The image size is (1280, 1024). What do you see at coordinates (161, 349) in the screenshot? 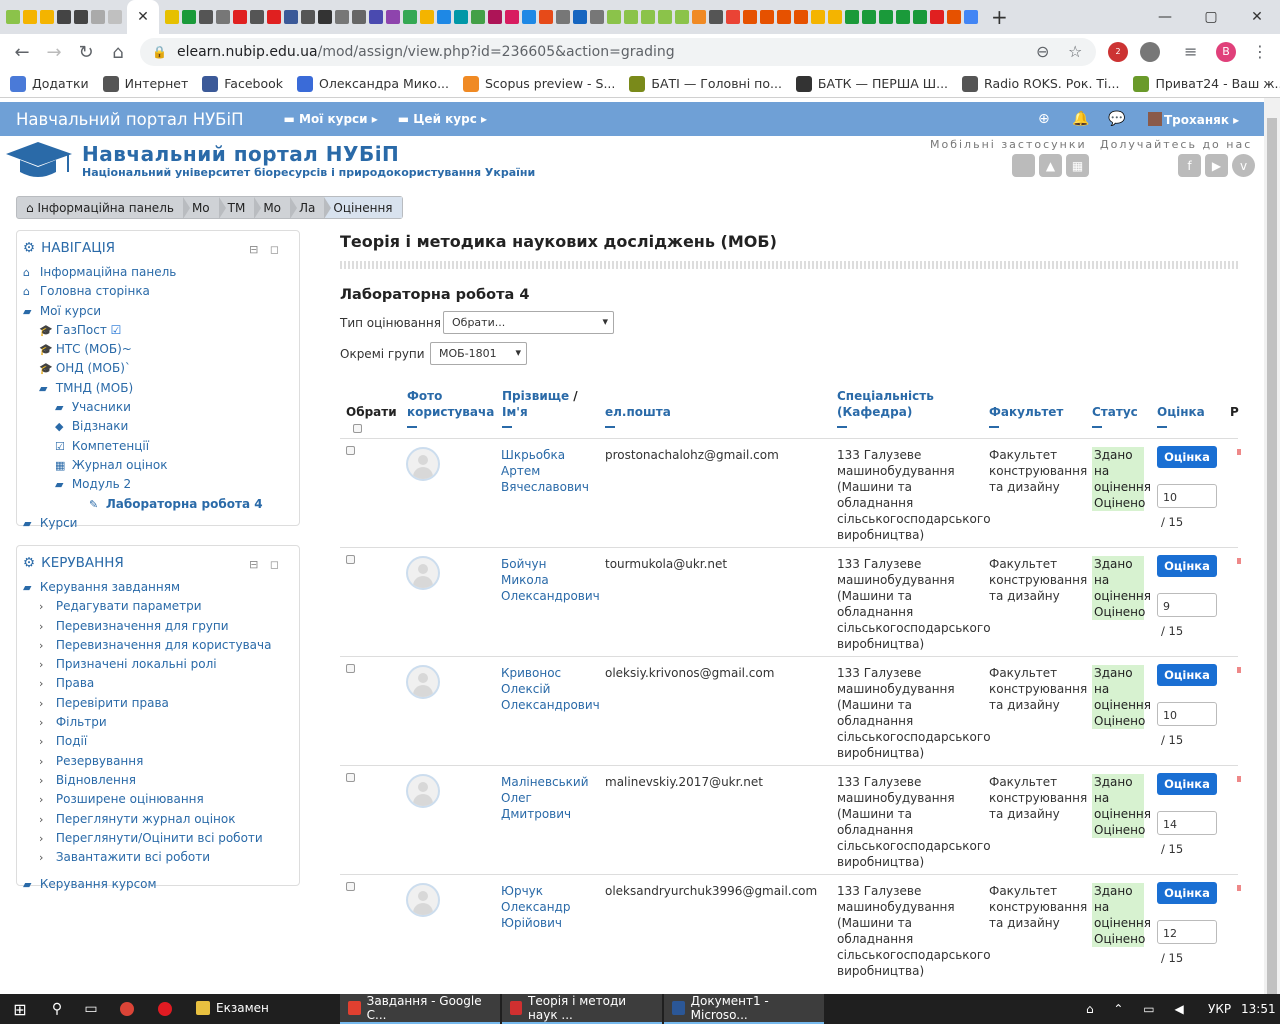
I see `nav-item: 🎓 НТС (МОБ)~` at bounding box center [161, 349].